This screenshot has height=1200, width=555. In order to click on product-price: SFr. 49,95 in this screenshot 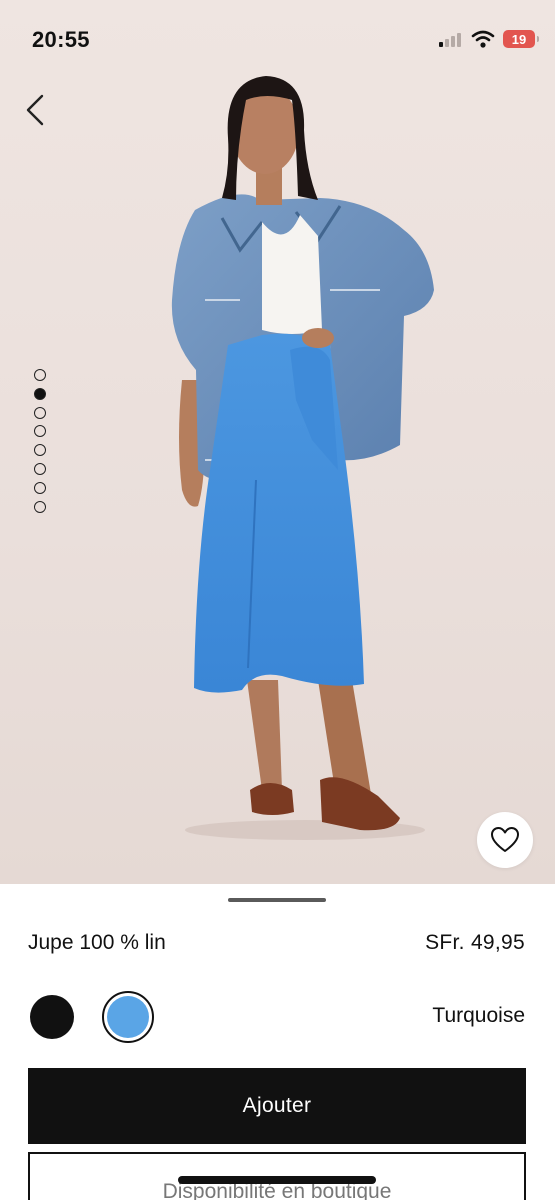, I will do `click(475, 942)`.